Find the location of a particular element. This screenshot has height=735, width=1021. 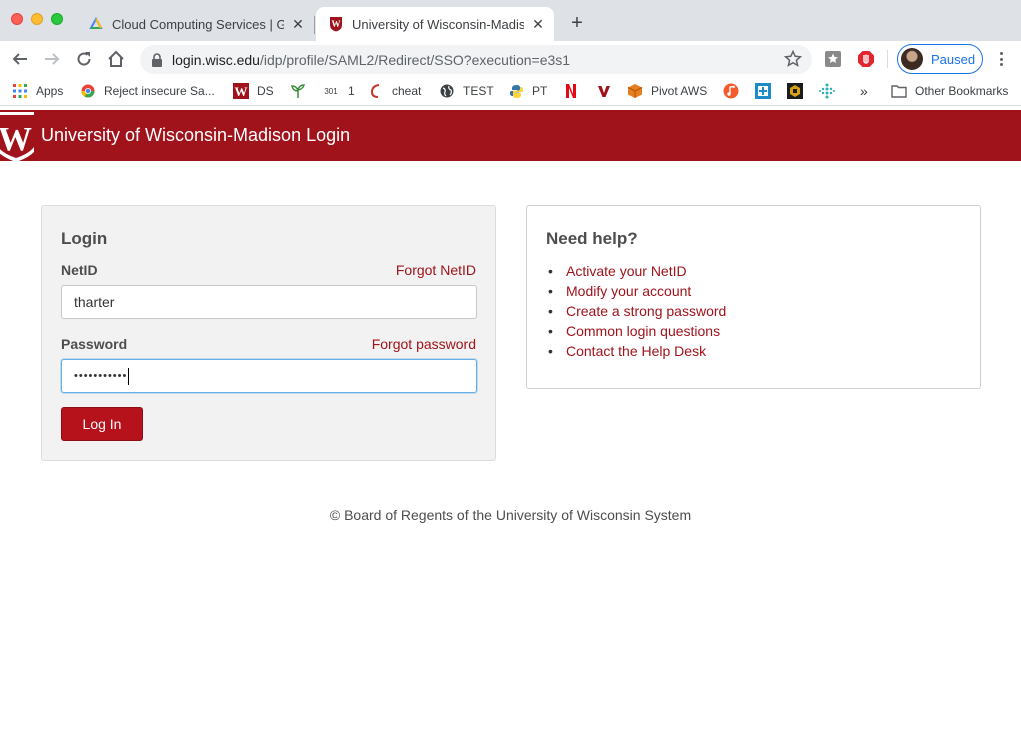

bookmark-pivot-aws: Pivot AWS is located at coordinates (667, 91).